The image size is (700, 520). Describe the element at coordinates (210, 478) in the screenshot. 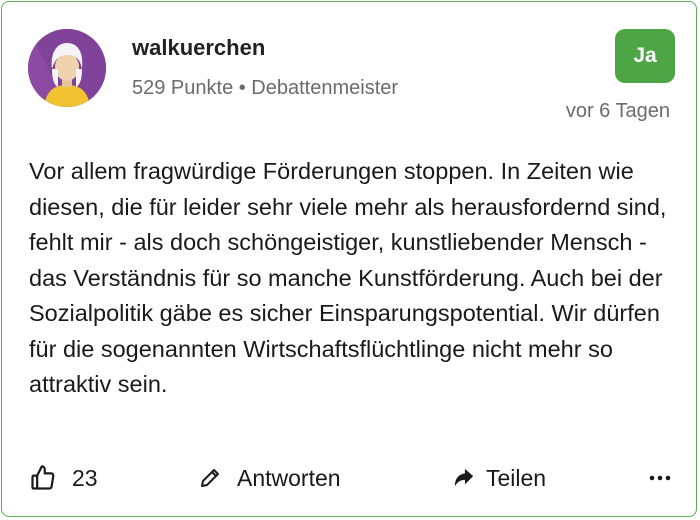

I see `pencil-icon` at that location.